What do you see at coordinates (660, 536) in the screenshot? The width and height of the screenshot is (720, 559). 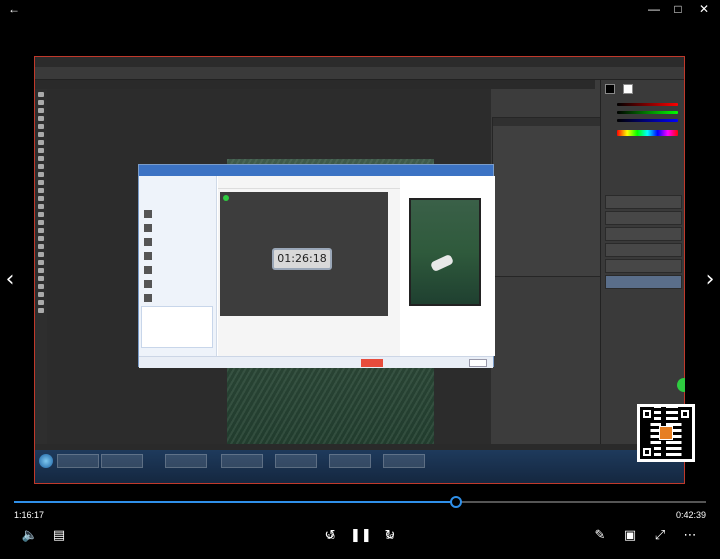 I see `fullscreen-icon: ⤢` at bounding box center [660, 536].